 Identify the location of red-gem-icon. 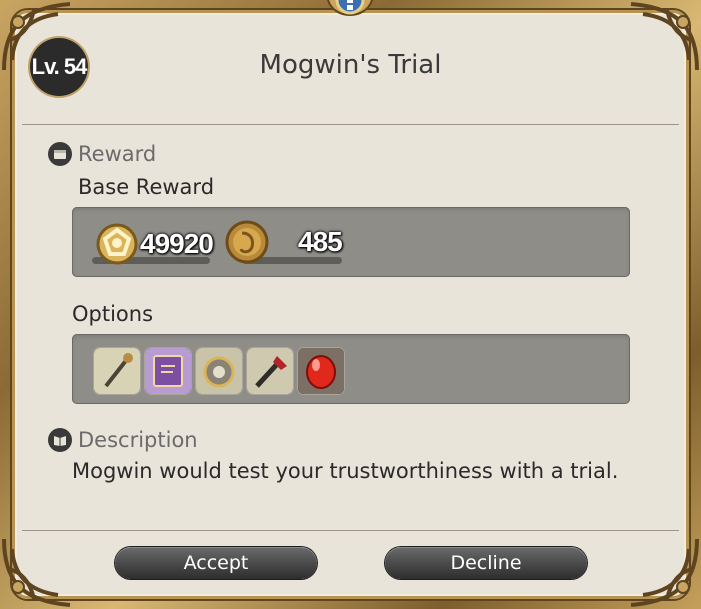
(321, 371).